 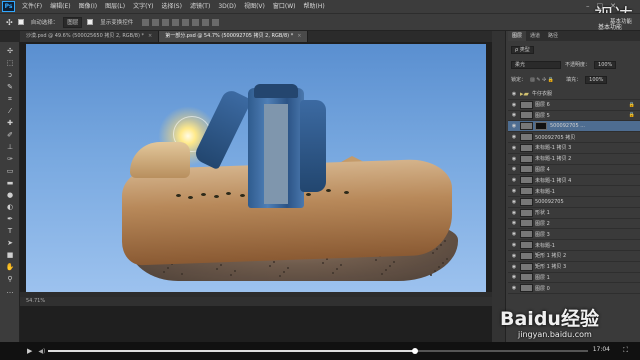 I want to click on layer-row: ◉ 图层 1, so click(x=574, y=278).